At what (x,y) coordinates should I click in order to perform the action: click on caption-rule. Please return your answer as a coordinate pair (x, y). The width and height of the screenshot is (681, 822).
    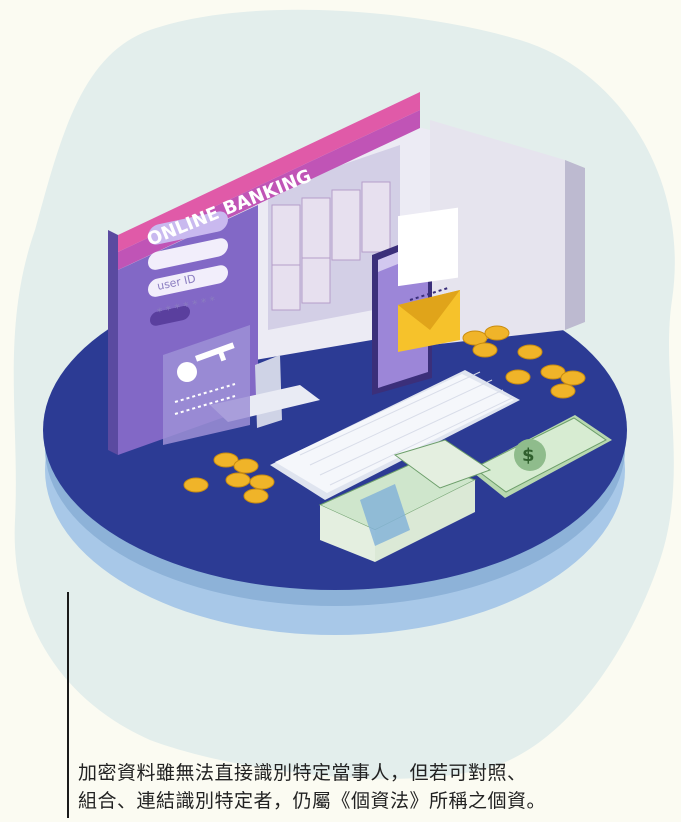
    Looking at the image, I should click on (68, 705).